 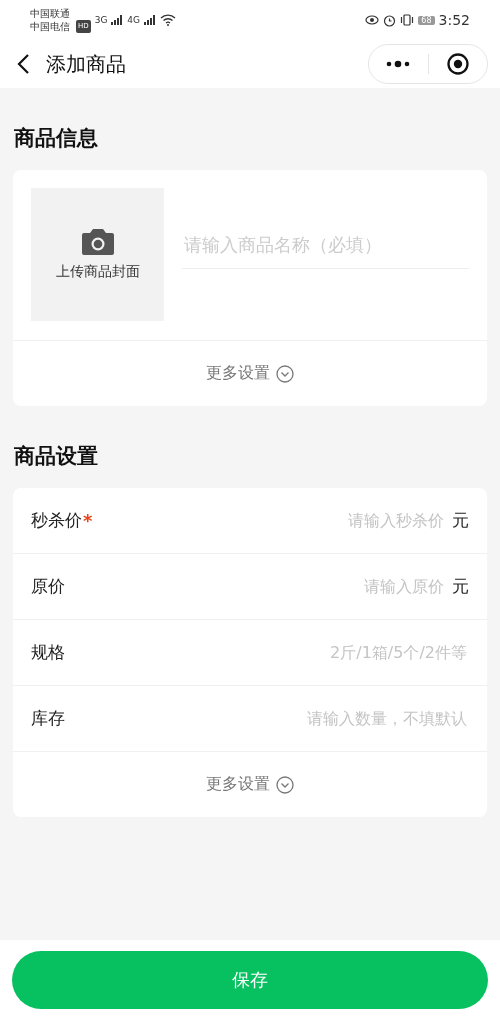 What do you see at coordinates (407, 20) in the screenshot?
I see `vibrate-icon` at bounding box center [407, 20].